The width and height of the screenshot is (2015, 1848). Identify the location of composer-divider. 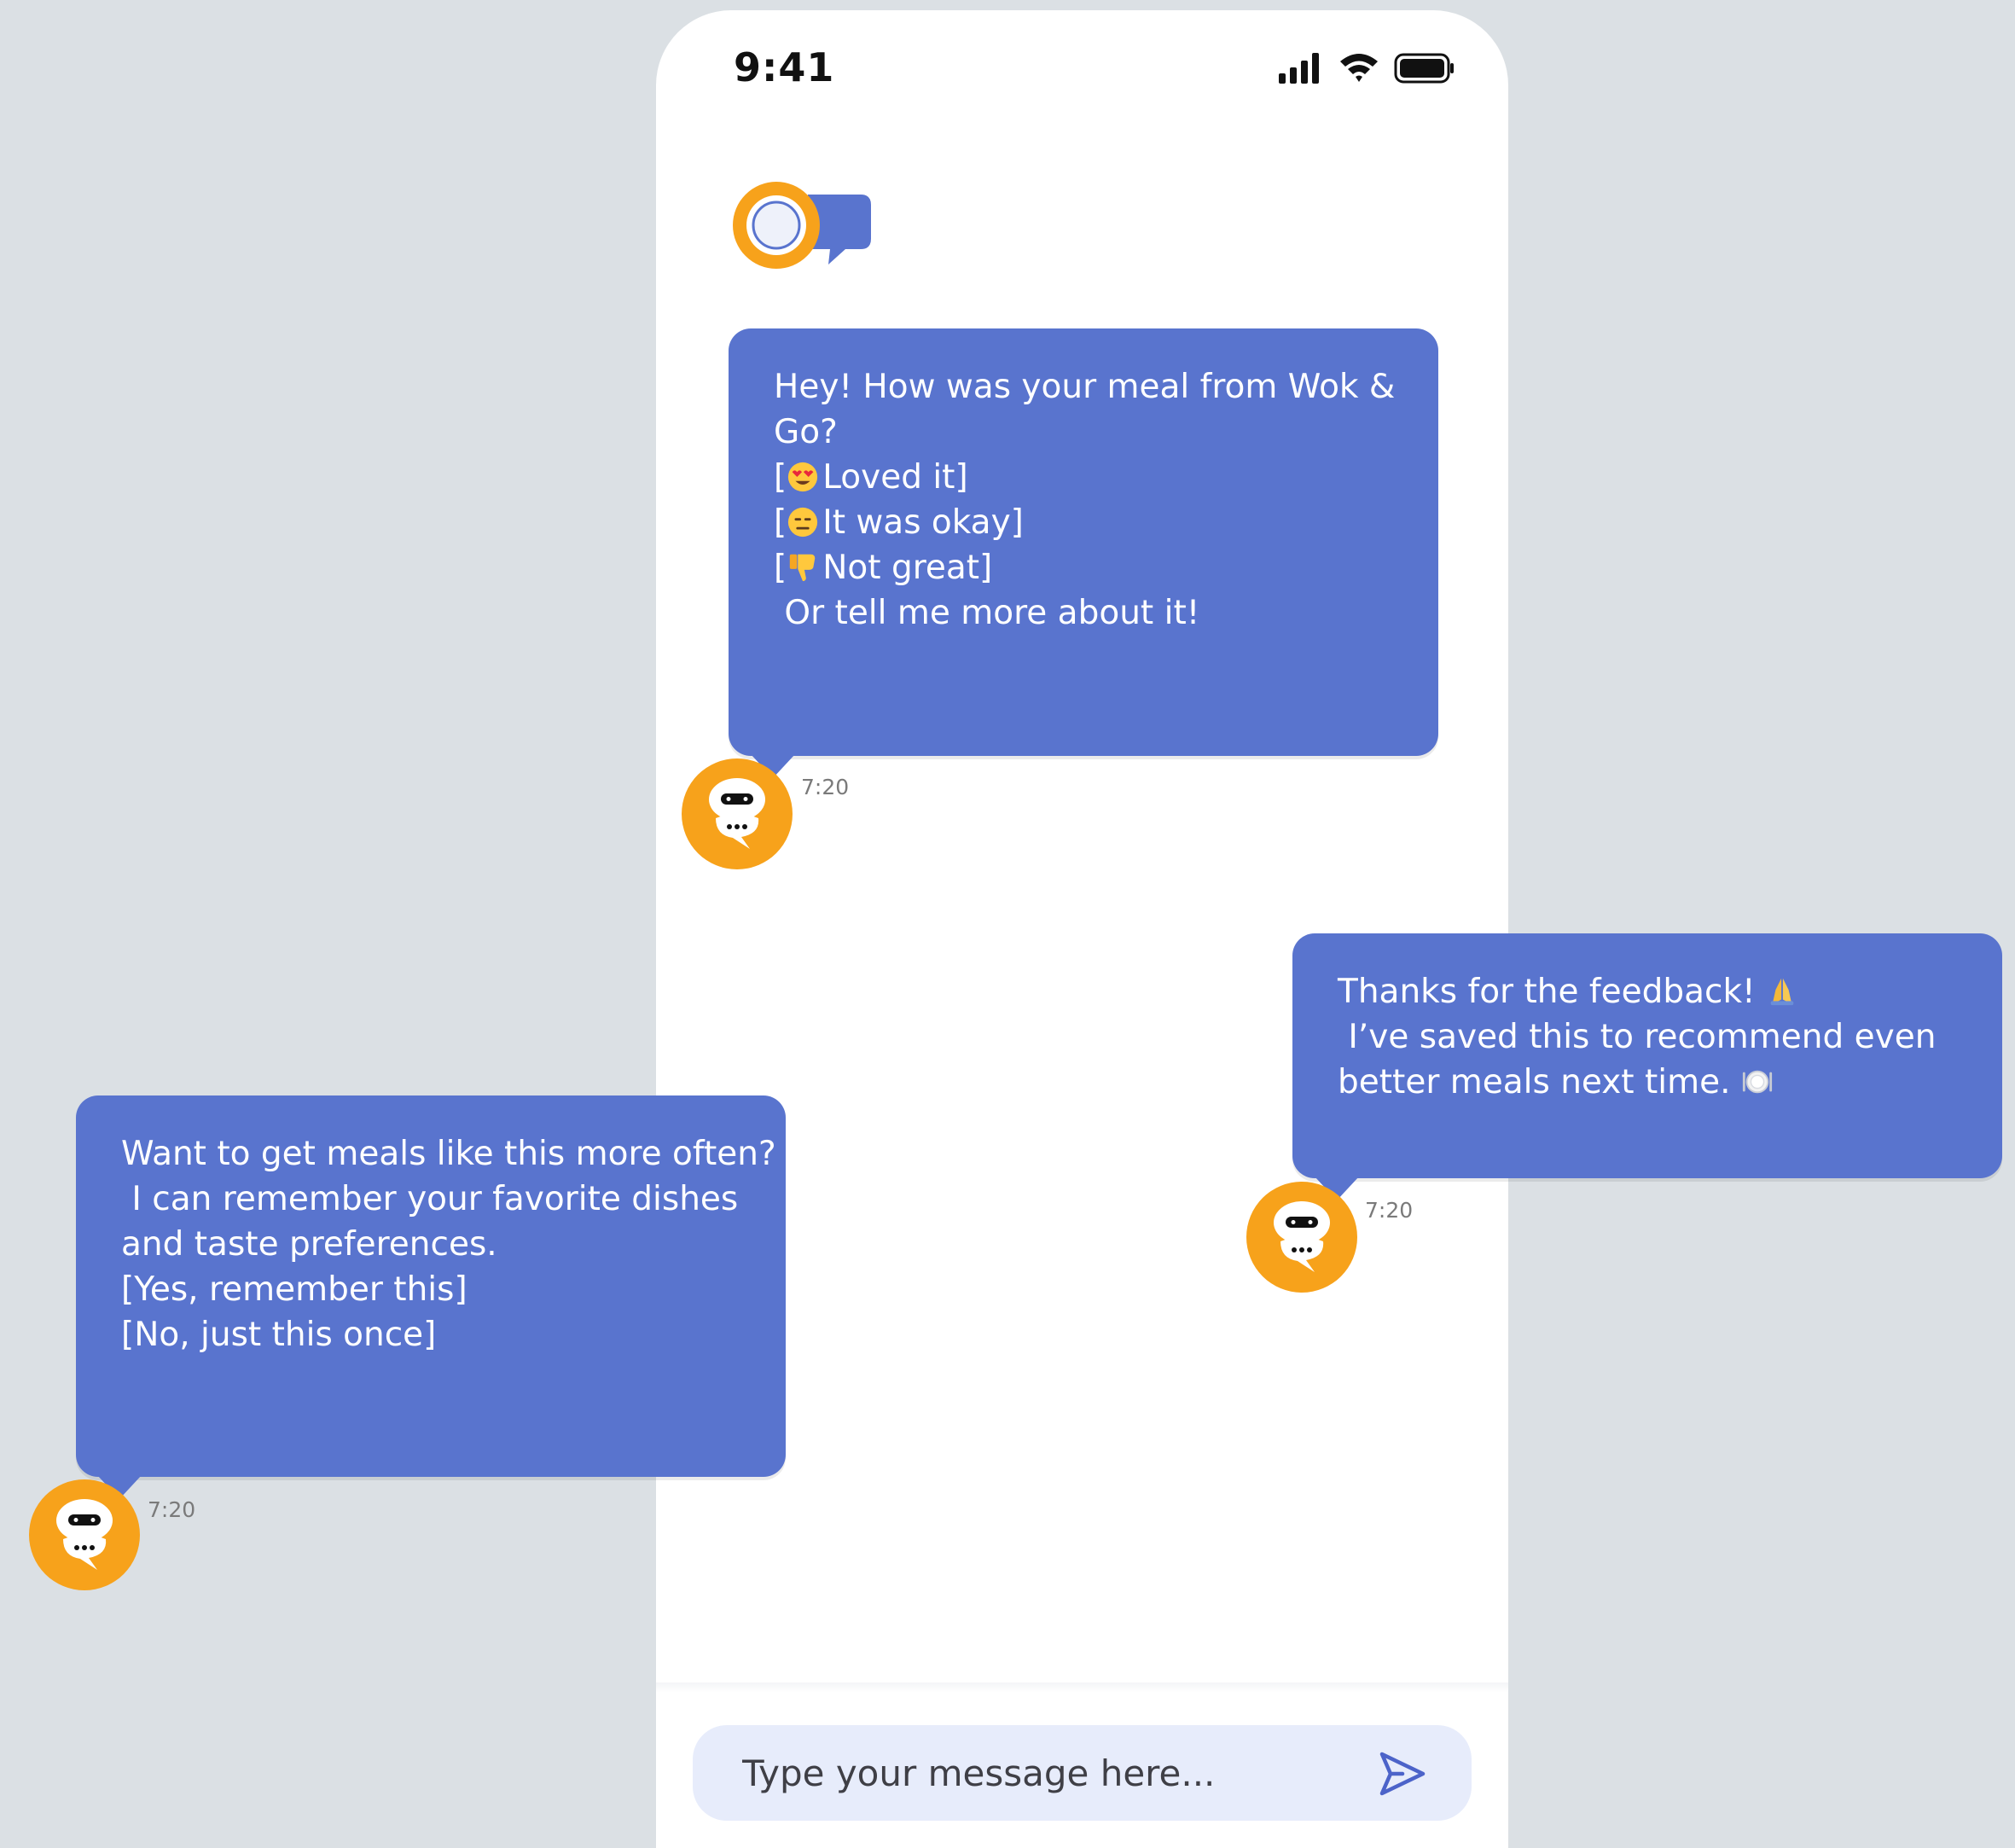
(1082, 1687).